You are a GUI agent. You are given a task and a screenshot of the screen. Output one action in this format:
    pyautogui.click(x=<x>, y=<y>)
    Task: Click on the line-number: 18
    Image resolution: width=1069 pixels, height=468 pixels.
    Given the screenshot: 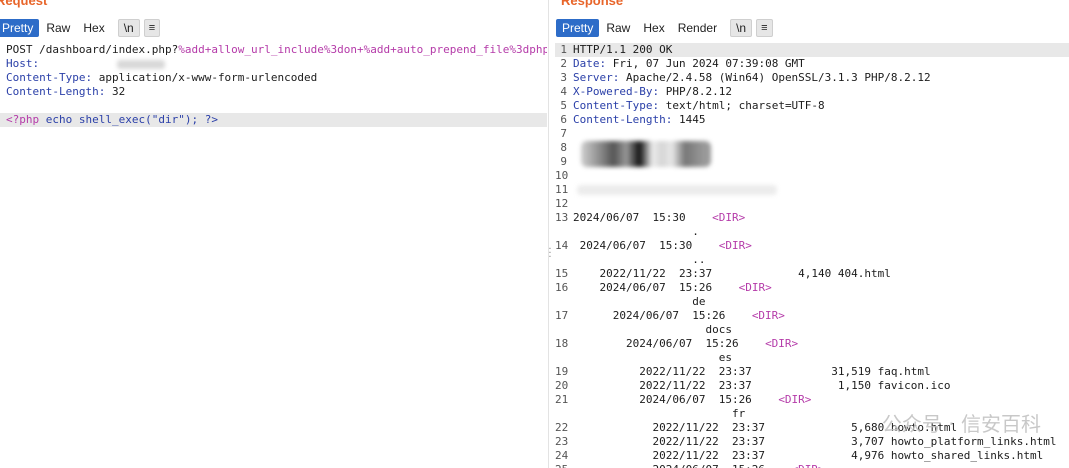 What is the action you would take?
    pyautogui.click(x=562, y=343)
    